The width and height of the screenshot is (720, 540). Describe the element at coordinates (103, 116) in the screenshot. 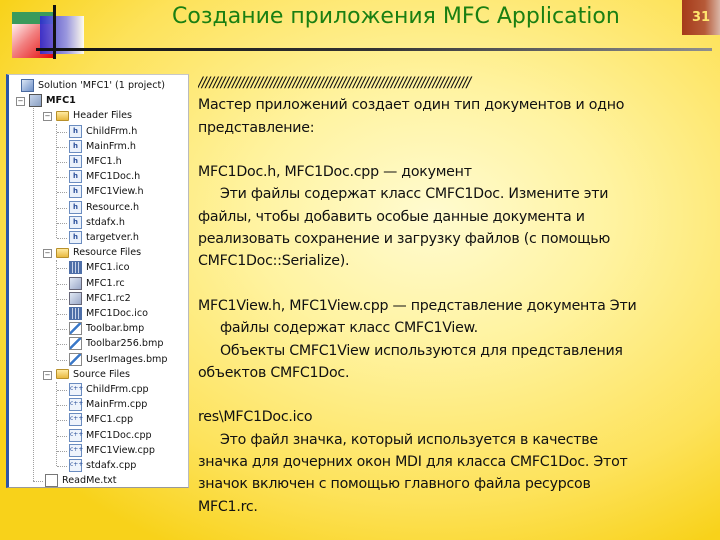

I see `tree-item-label: Header Files` at that location.